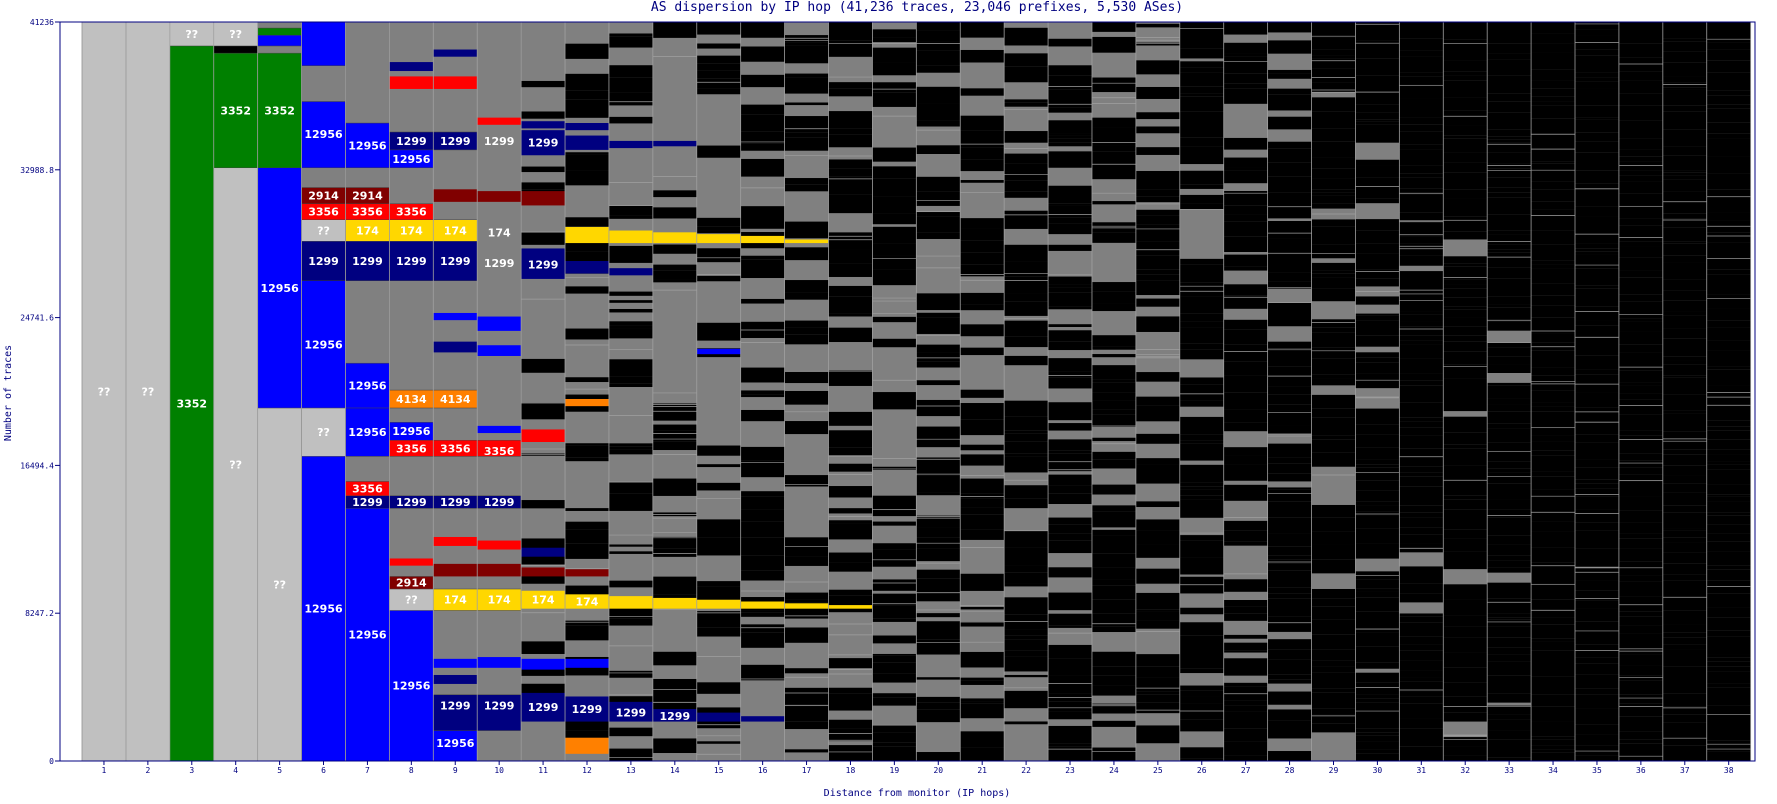  I want to click on x-tick-label: 28, so click(1290, 770).